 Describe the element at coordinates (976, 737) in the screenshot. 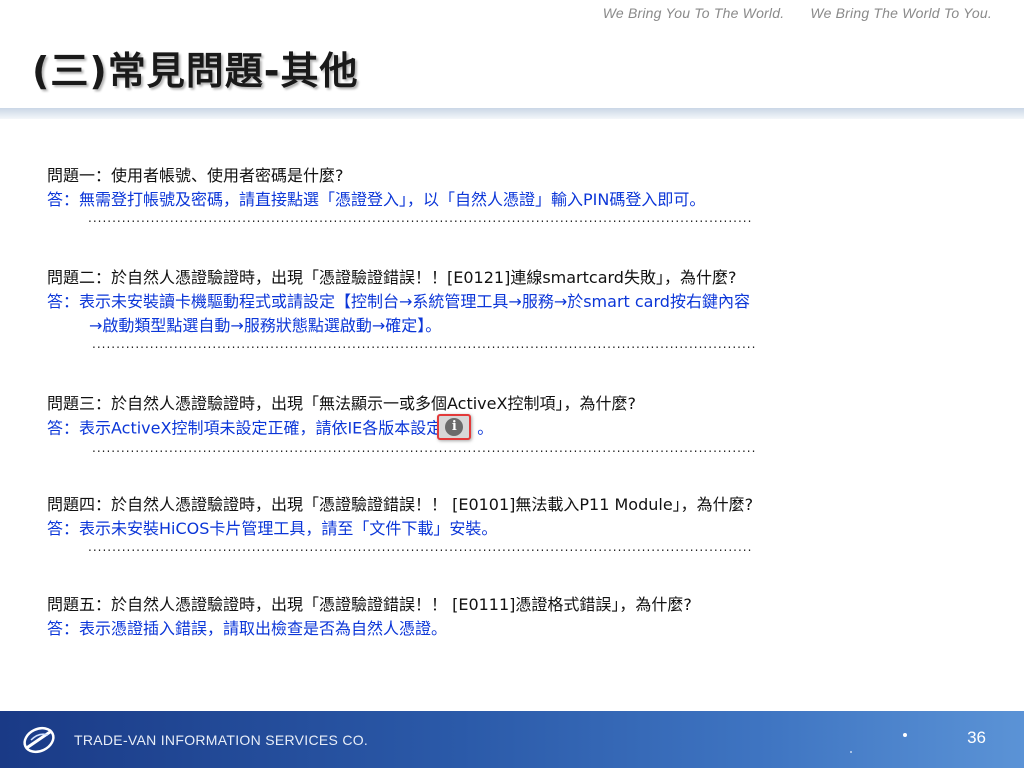

I see `page-number: 36` at that location.